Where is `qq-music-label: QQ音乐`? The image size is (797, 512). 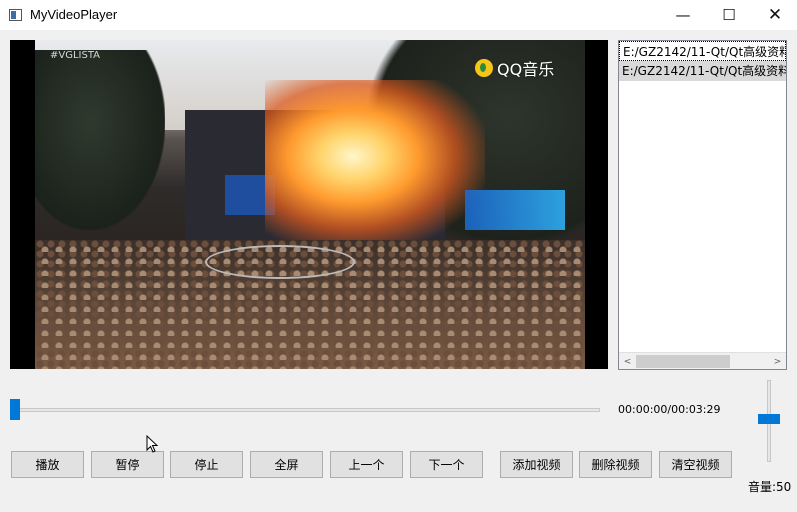
qq-music-label: QQ音乐 is located at coordinates (526, 69).